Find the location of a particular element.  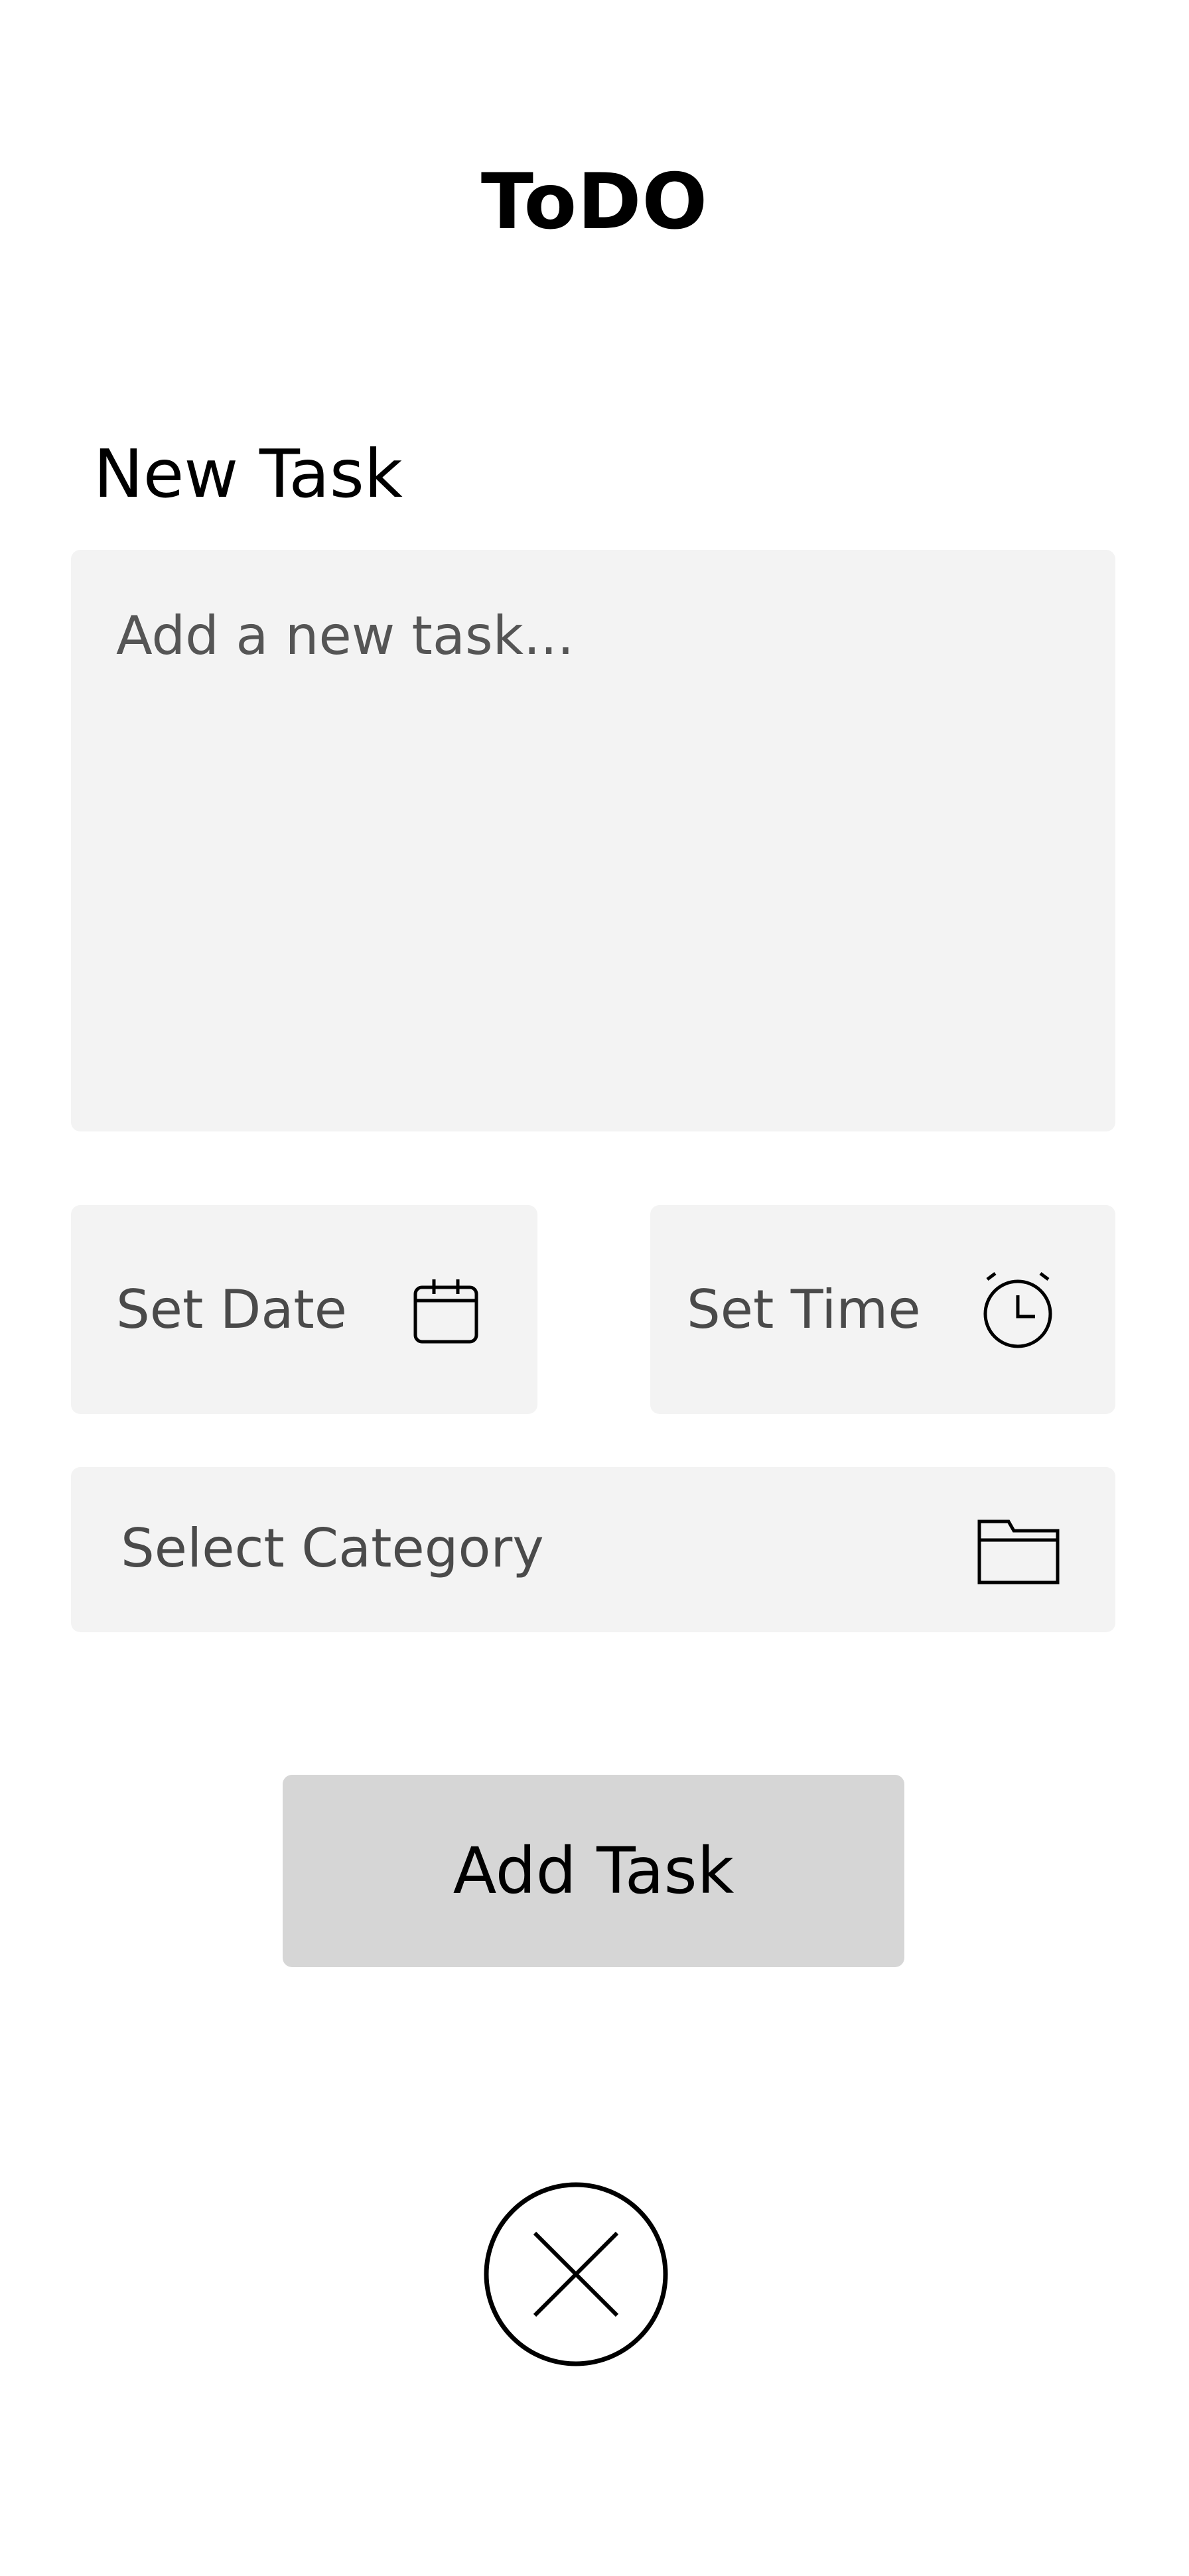

calendar-icon is located at coordinates (445, 1312).